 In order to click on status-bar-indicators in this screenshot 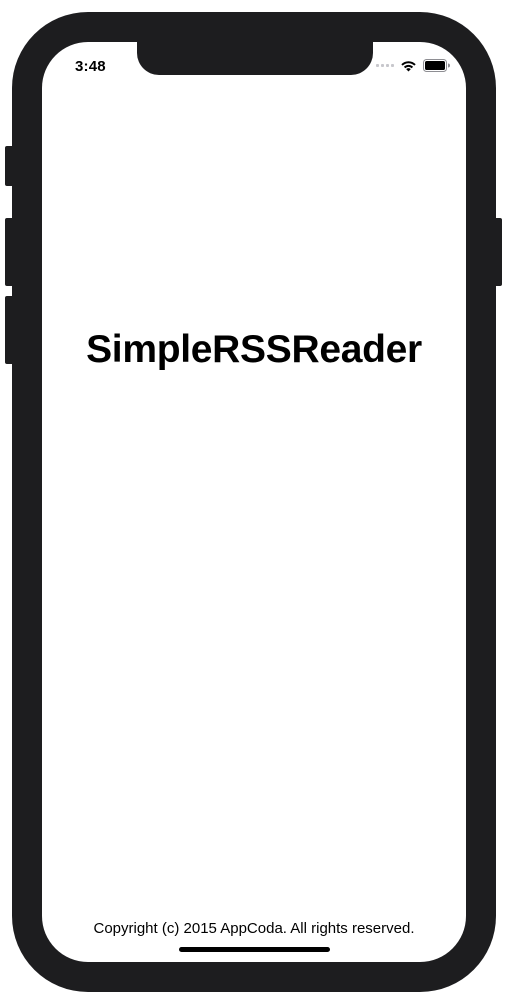, I will do `click(413, 65)`.